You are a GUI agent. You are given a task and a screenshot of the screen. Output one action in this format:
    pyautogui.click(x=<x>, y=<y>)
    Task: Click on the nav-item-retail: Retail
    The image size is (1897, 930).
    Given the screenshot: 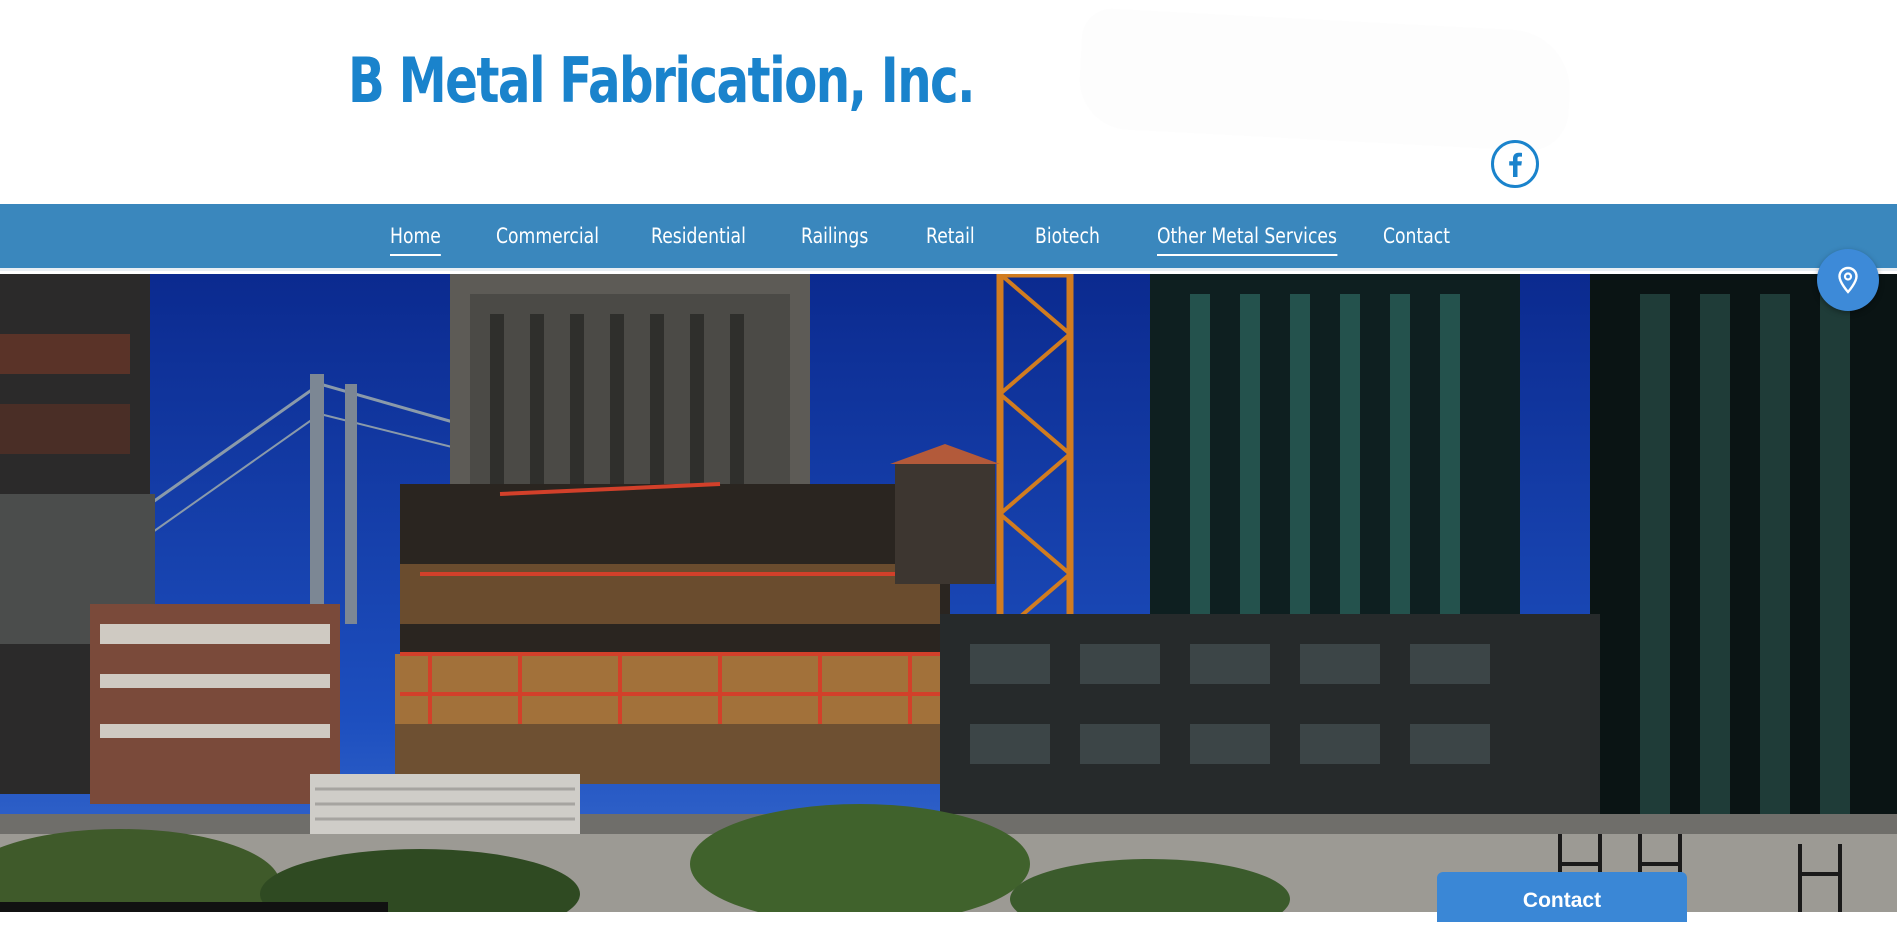 What is the action you would take?
    pyautogui.click(x=950, y=239)
    